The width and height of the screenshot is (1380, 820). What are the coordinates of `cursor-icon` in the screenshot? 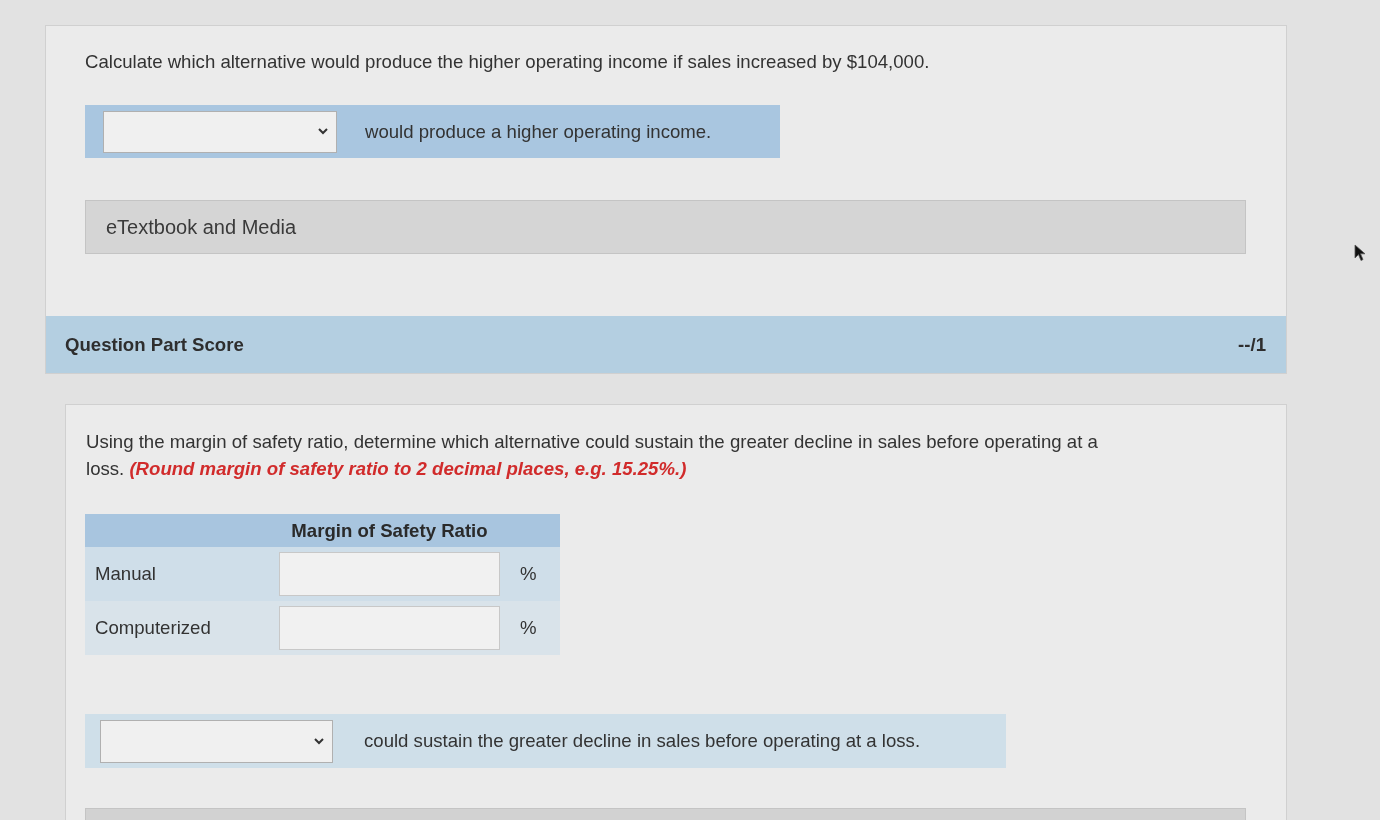 It's located at (1360, 253).